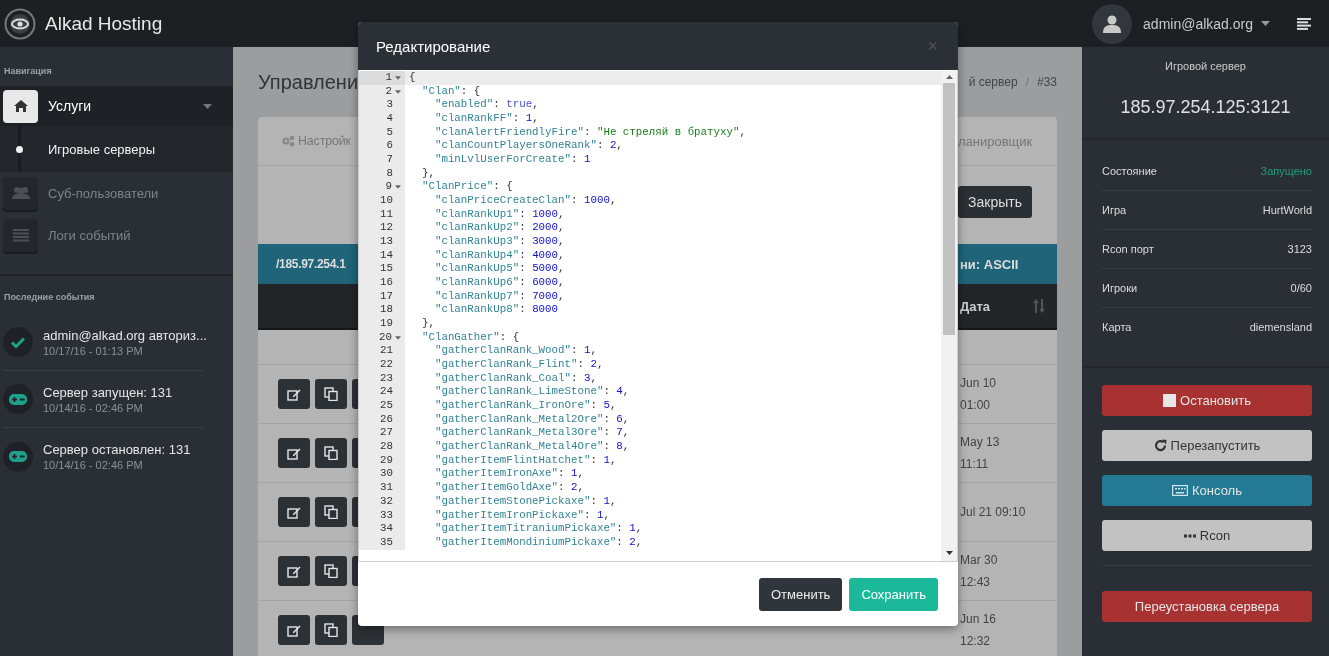 The width and height of the screenshot is (1329, 656). I want to click on nav-item: Услуги, so click(116, 106).